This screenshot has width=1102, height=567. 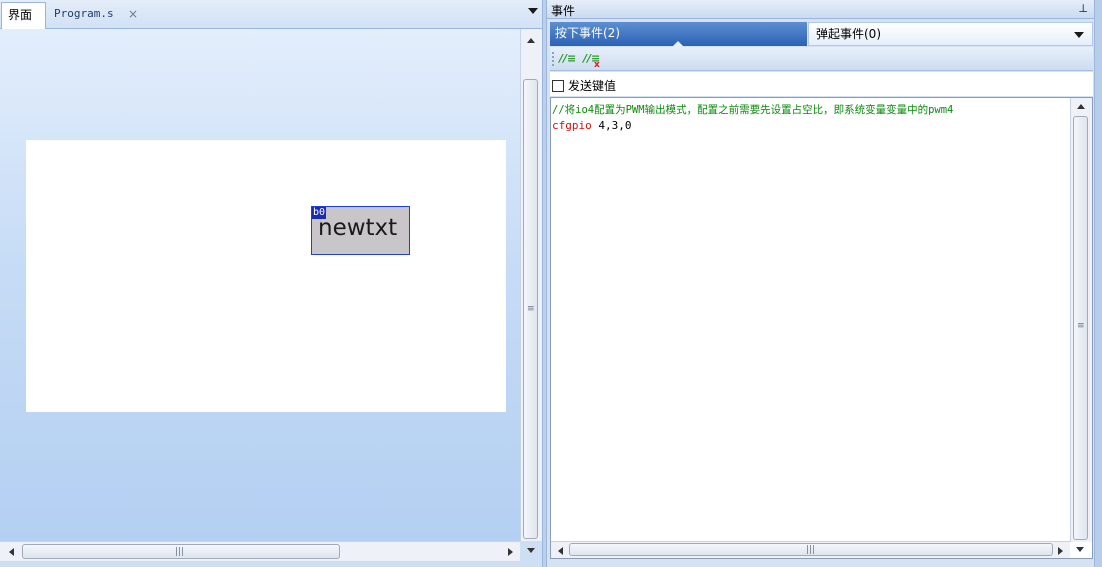 I want to click on editor-scroll-up-arrow-icon, so click(x=1081, y=106).